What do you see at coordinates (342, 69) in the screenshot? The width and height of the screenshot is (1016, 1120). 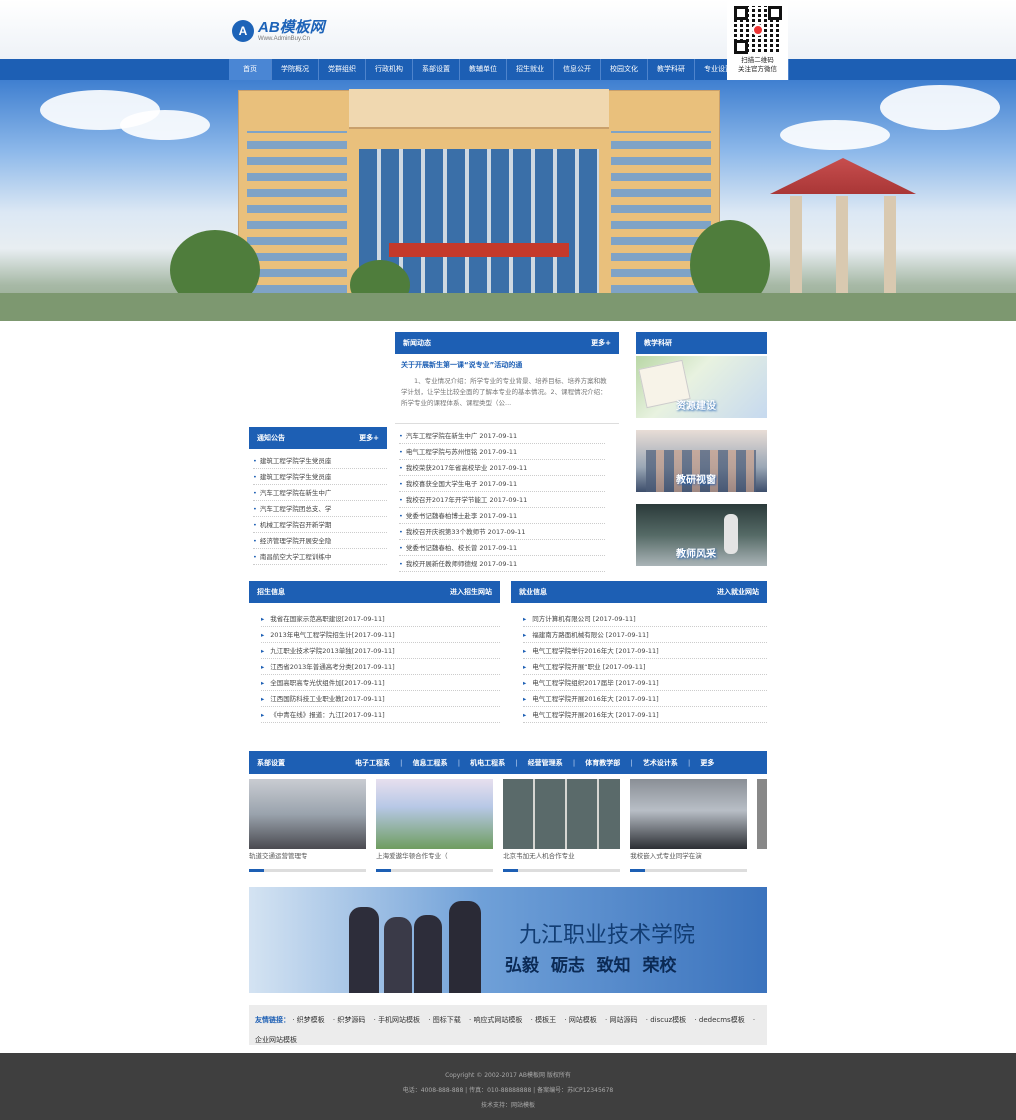 I see `nav-item-2: 党群组织` at bounding box center [342, 69].